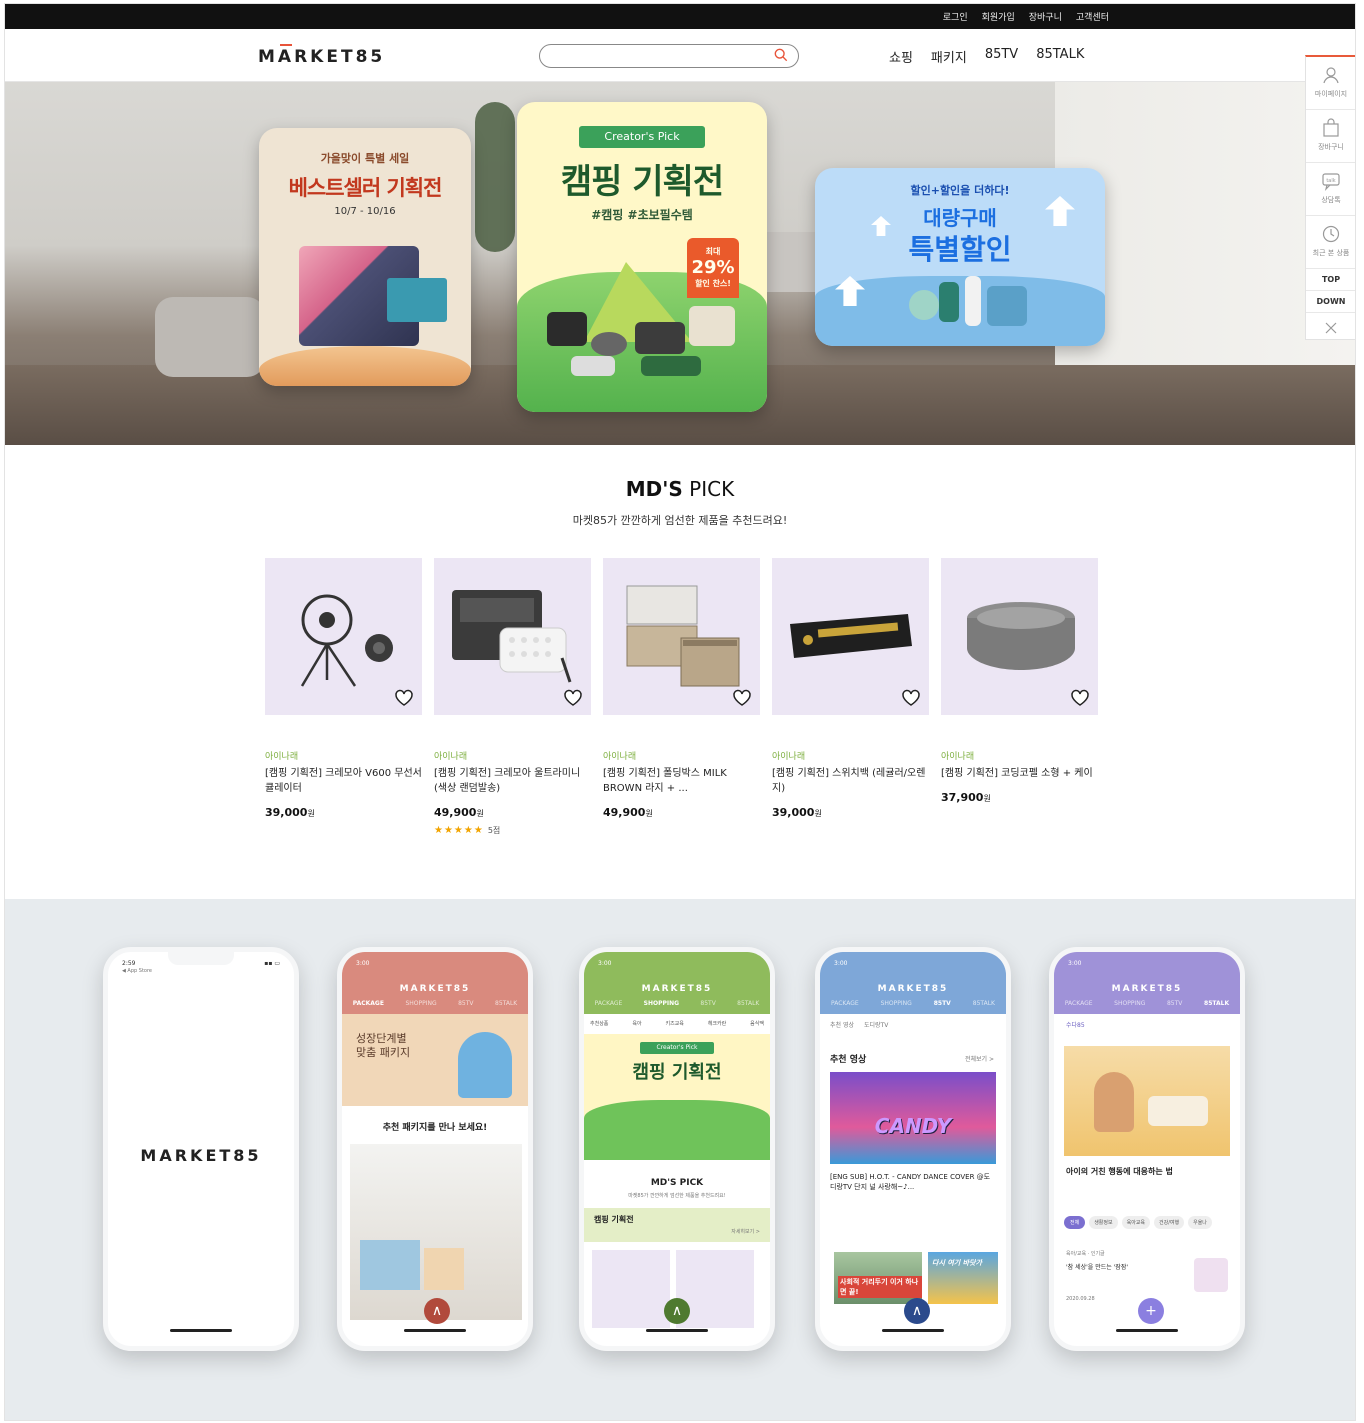 The image size is (1364, 1423). Describe the element at coordinates (1019, 773) in the screenshot. I see `product-name: [캠핑 기획전] 코딩코펠 소형 + 케이스` at that location.